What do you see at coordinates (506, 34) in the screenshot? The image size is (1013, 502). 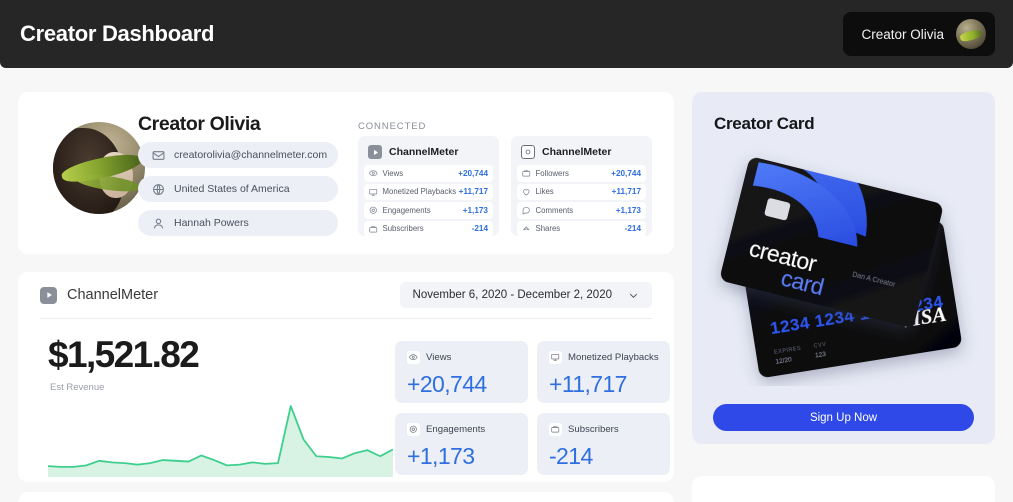 I see `top-header-bar: Creator Dashboard Creator Olivia` at bounding box center [506, 34].